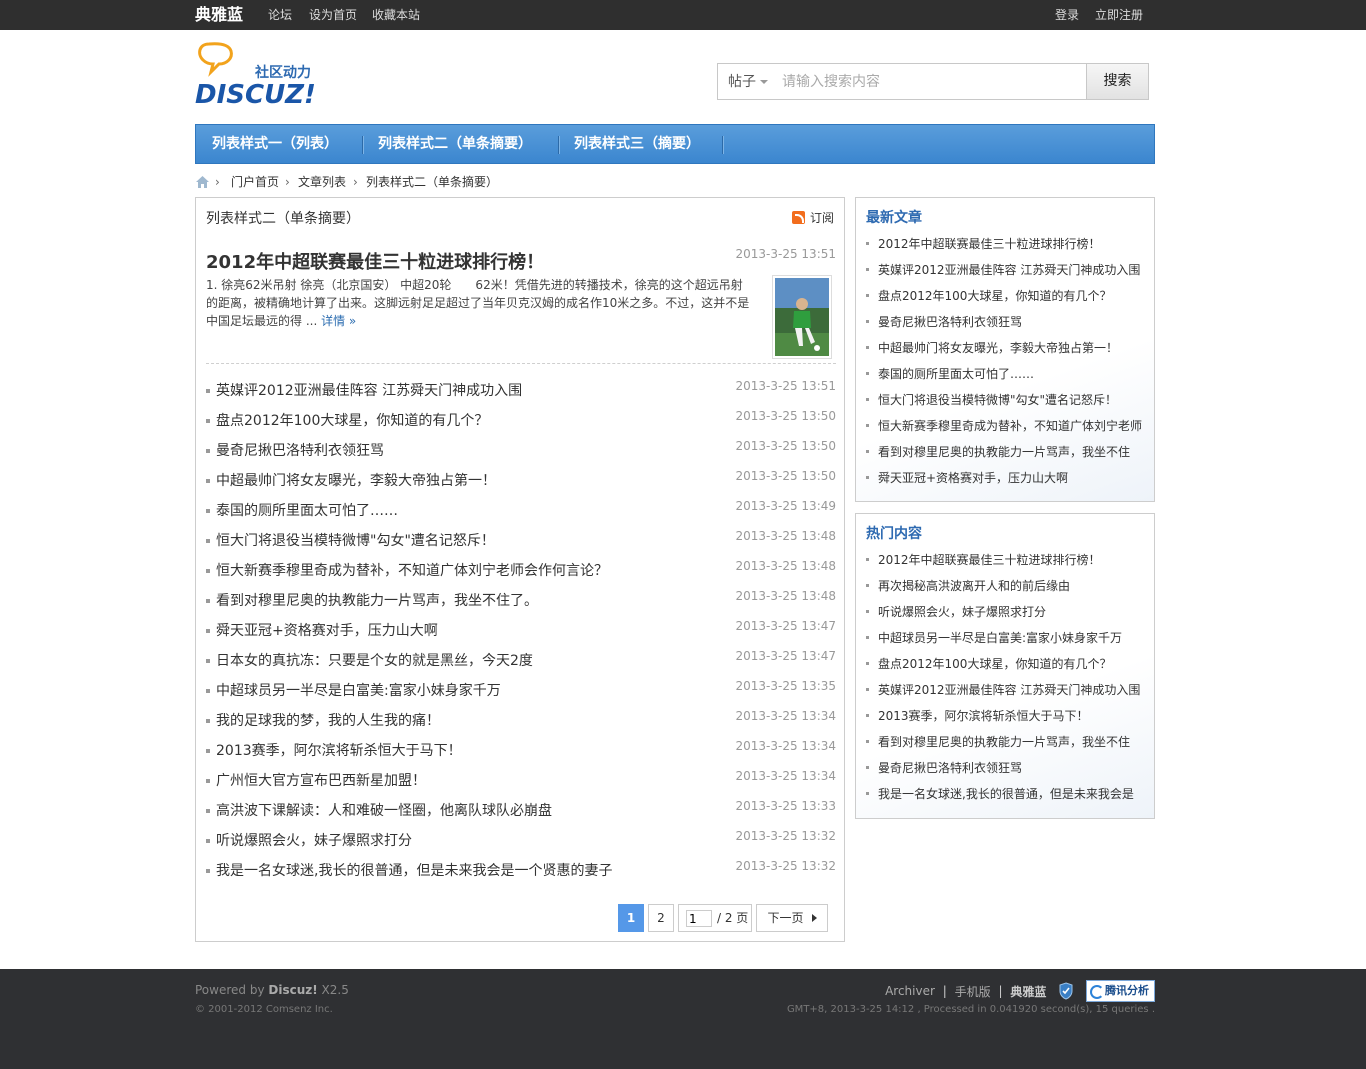 This screenshot has height=1069, width=1366. Describe the element at coordinates (1003, 617) in the screenshot. I see `sidebar-article-link: 听说爆照会火，妹子爆照求打分` at that location.